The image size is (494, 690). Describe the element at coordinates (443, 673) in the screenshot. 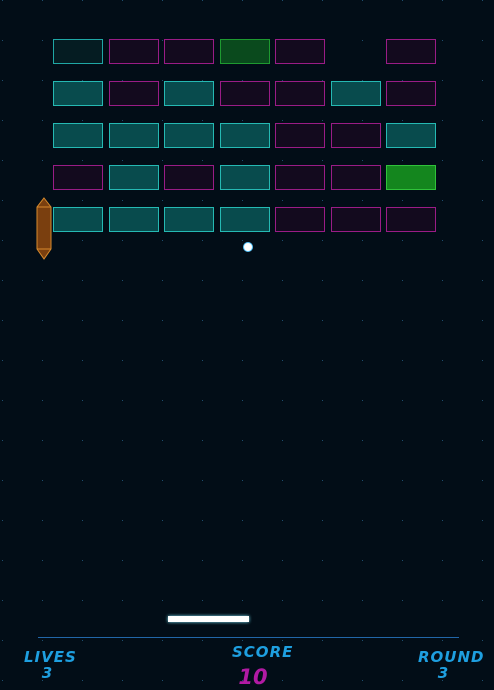

I see `round-value: 3` at that location.